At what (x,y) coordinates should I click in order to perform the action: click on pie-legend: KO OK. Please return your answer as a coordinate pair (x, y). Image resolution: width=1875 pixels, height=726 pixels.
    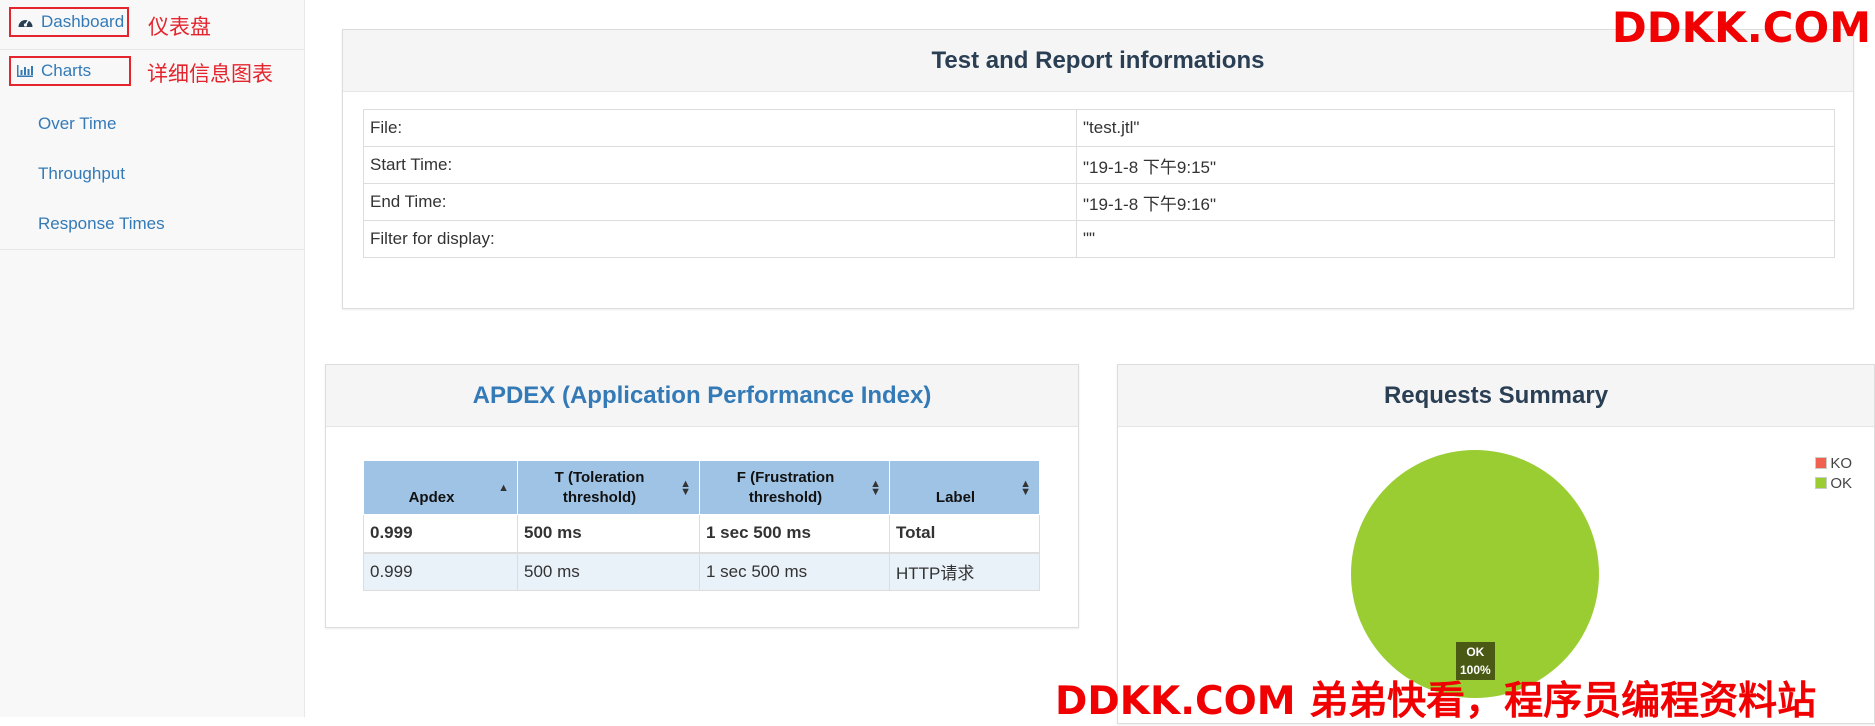
    Looking at the image, I should click on (1833, 473).